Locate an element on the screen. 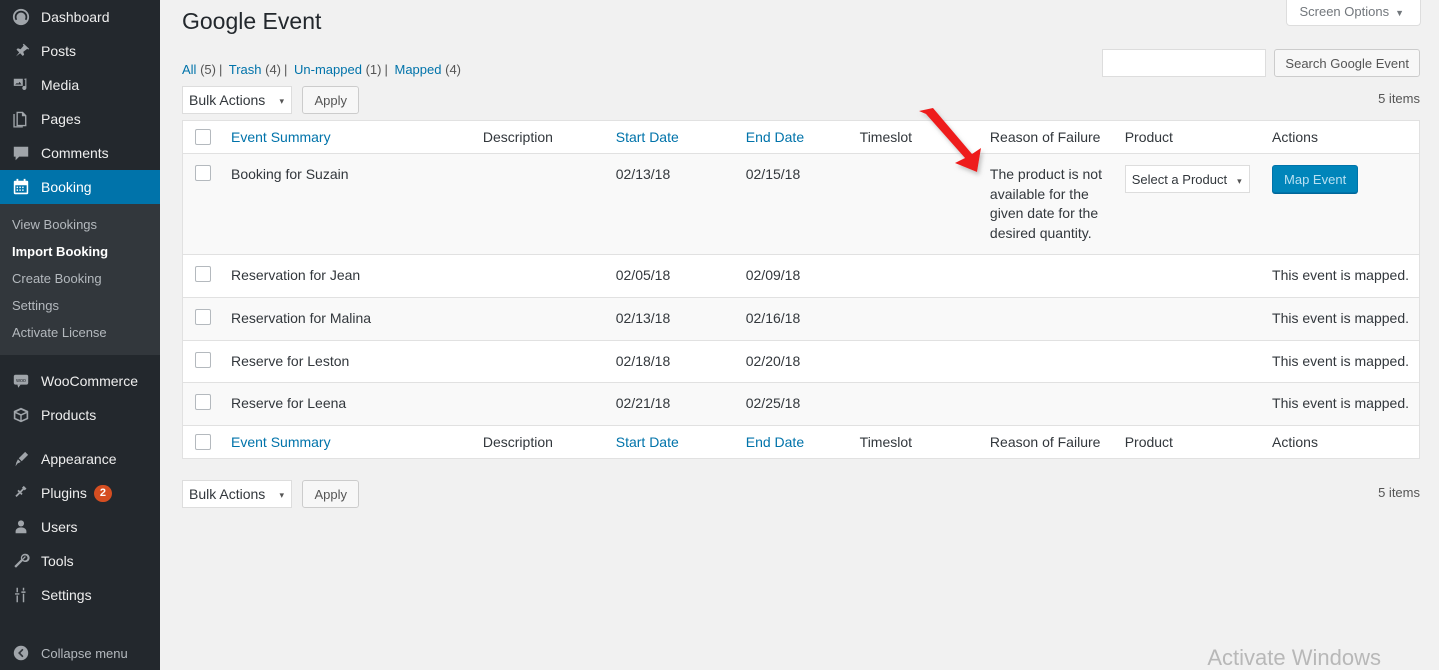 The height and width of the screenshot is (670, 1439). column-footer-product: Product is located at coordinates (1188, 441).